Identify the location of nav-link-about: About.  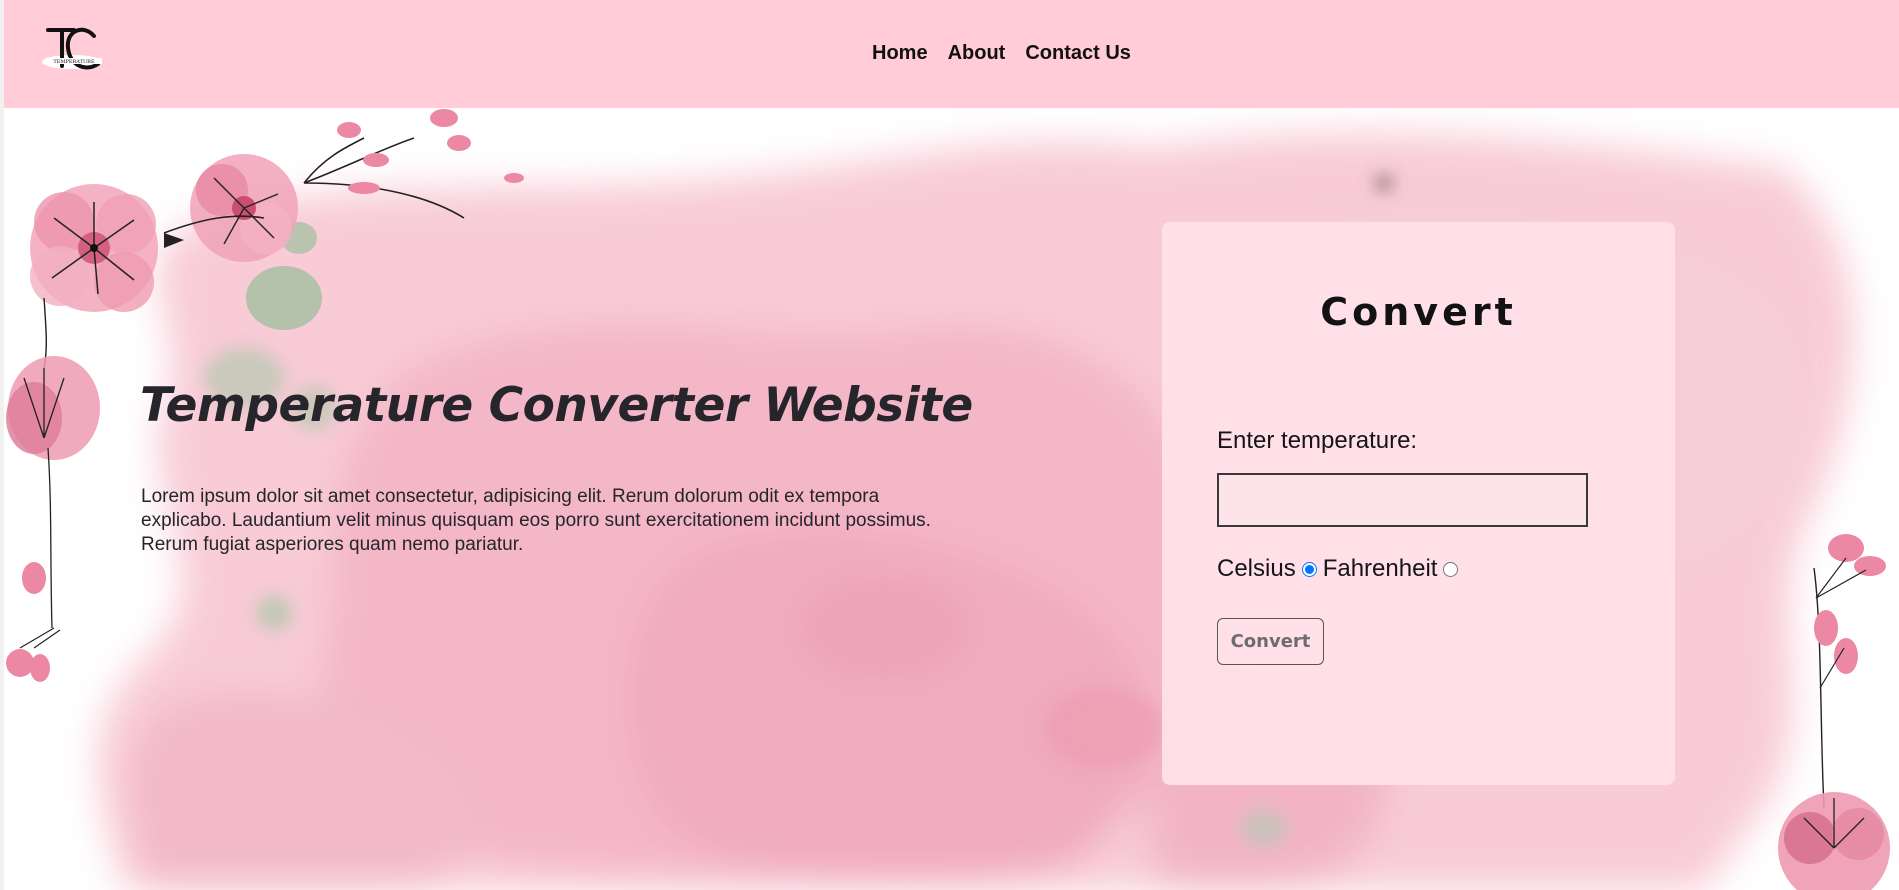
(977, 53).